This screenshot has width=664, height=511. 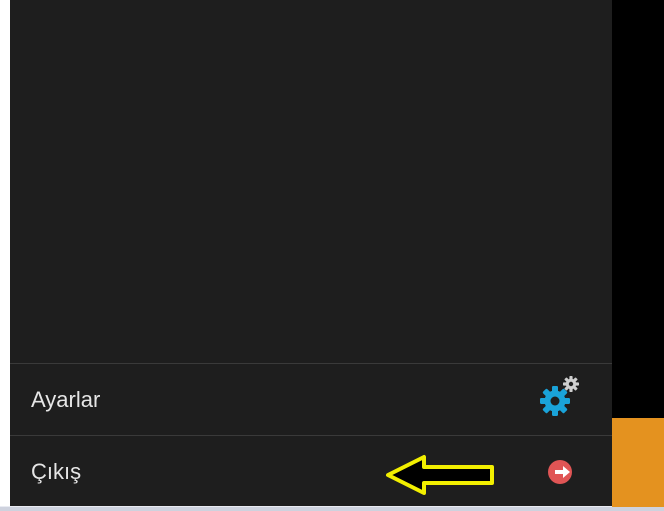 I want to click on gears-icon, so click(x=559, y=397).